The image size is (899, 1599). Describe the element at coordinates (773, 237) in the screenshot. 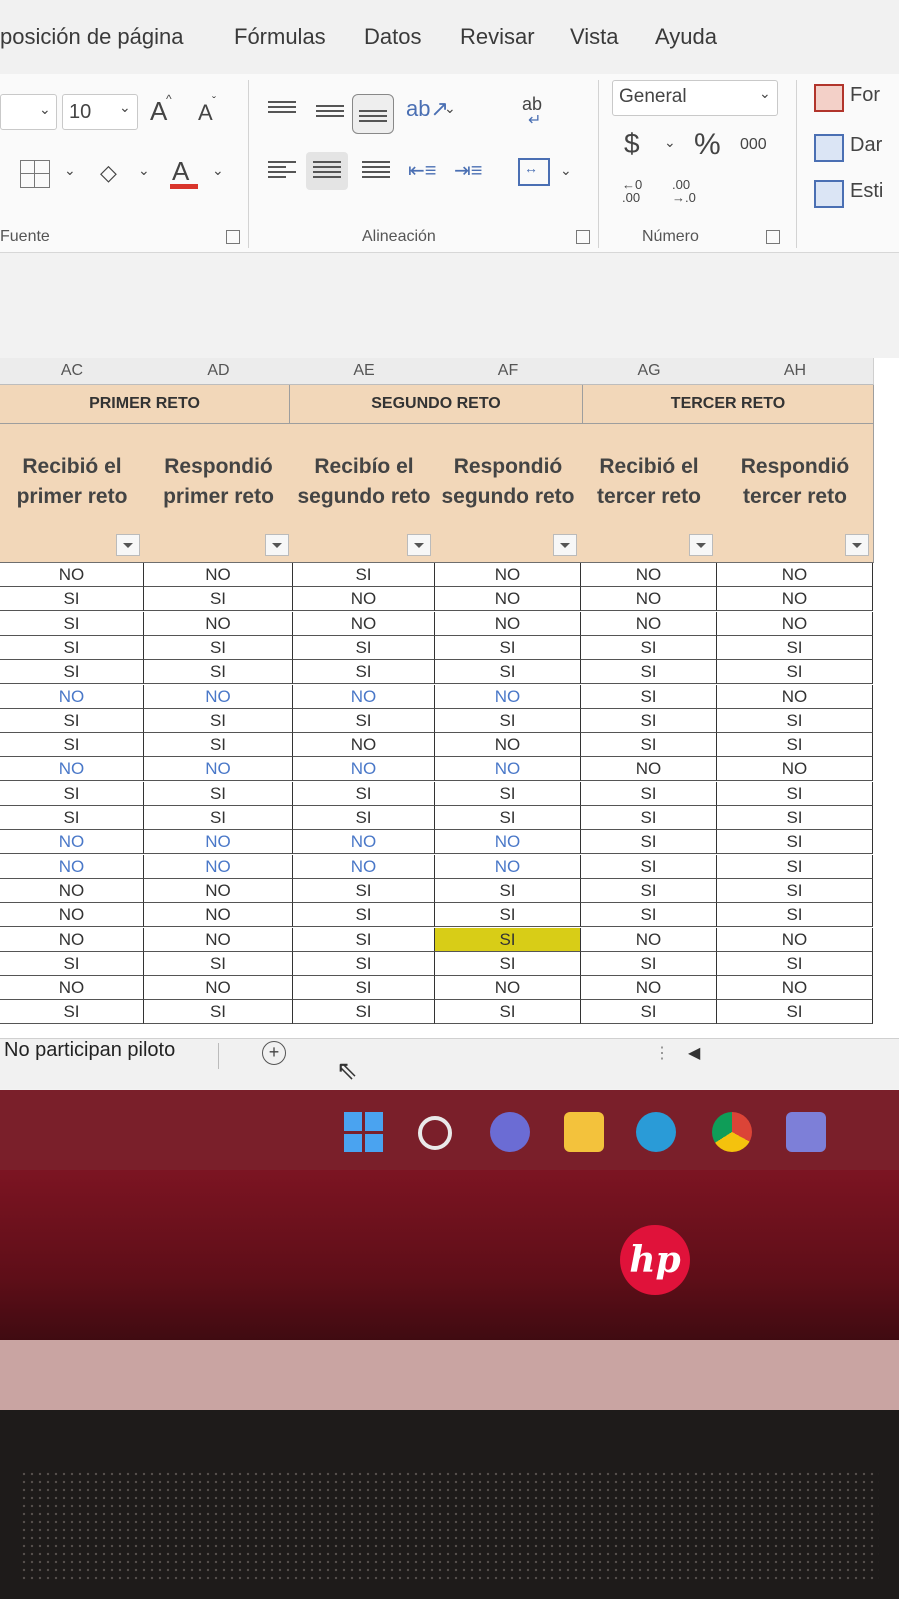

I see `number-dialog-launcher-icon` at that location.